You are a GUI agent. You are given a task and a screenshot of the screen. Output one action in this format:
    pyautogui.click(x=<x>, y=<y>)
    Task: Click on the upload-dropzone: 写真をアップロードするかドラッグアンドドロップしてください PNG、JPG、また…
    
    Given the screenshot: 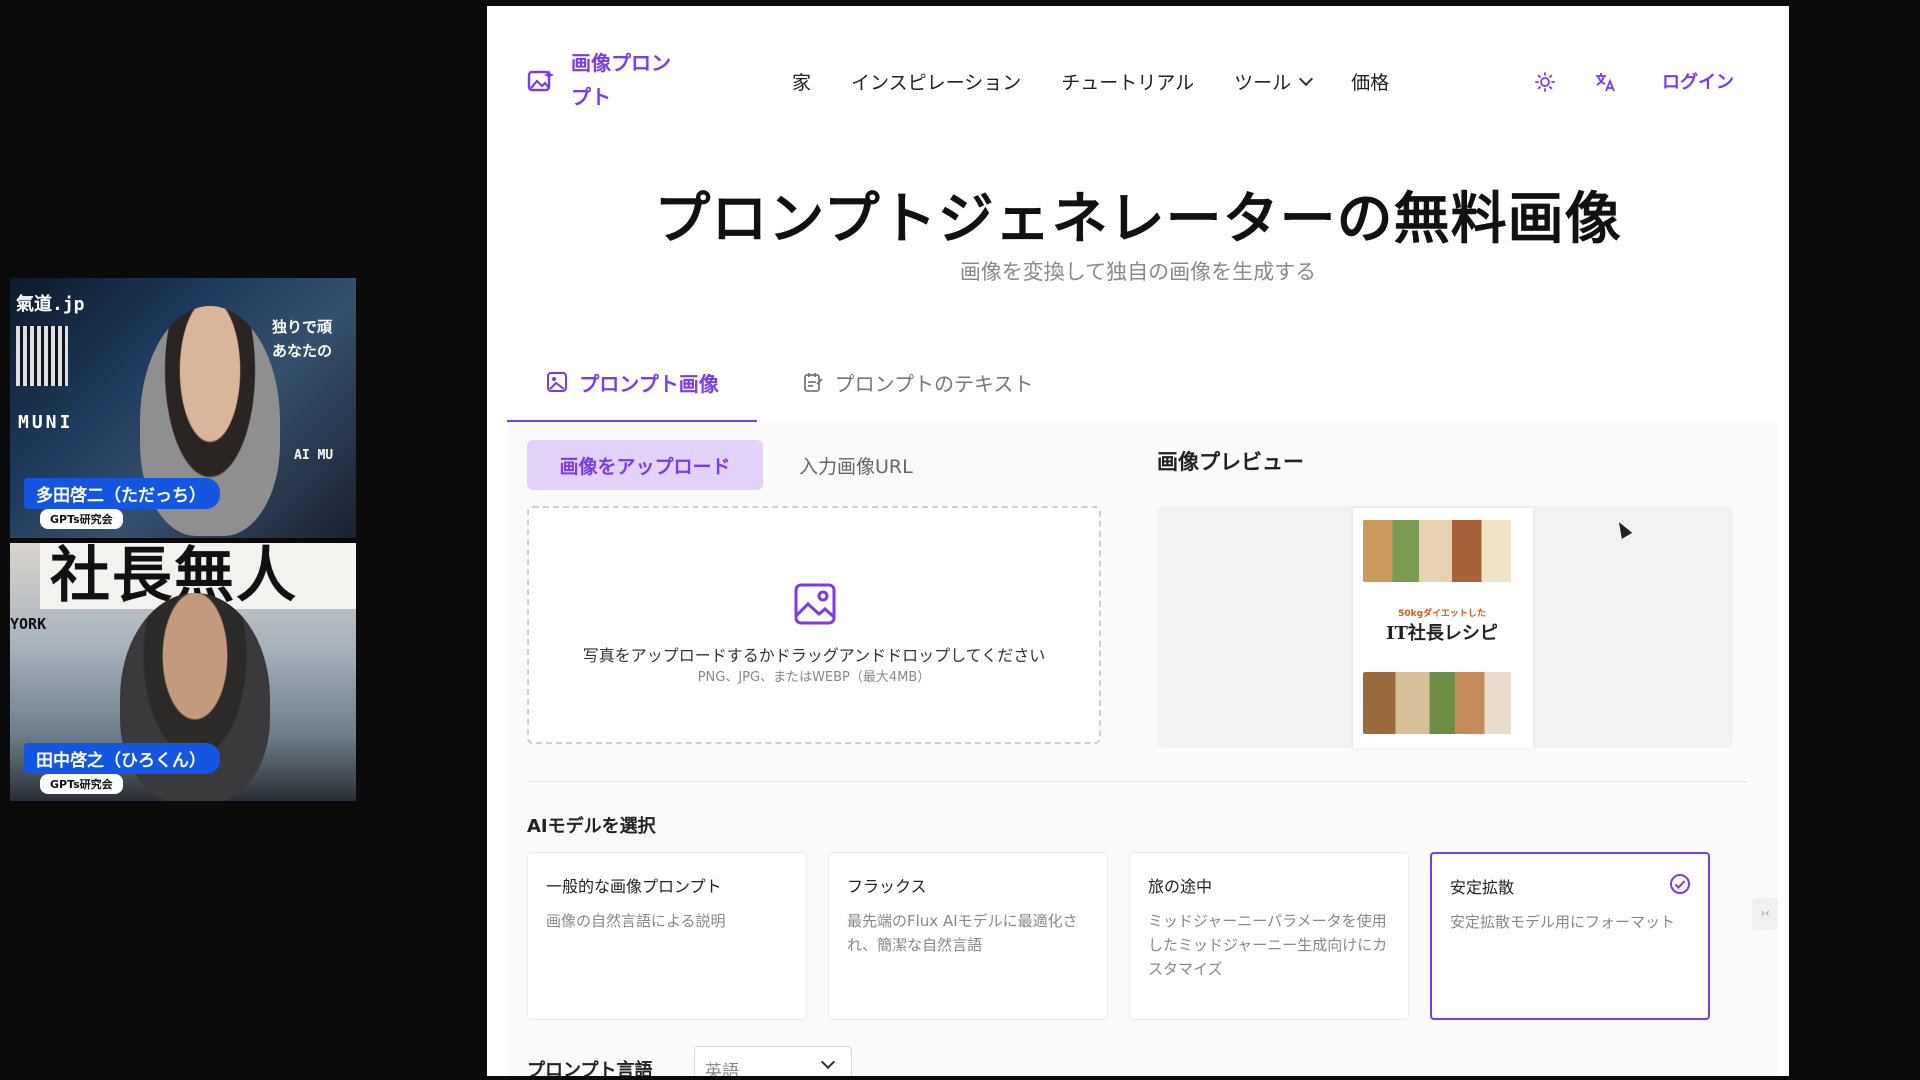 What is the action you would take?
    pyautogui.click(x=814, y=625)
    